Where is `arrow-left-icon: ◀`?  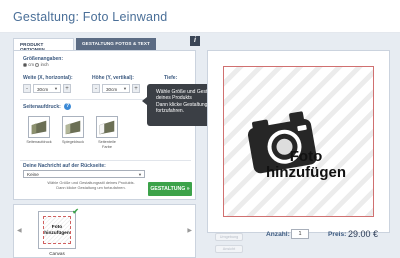 arrow-left-icon: ◀ is located at coordinates (19, 230).